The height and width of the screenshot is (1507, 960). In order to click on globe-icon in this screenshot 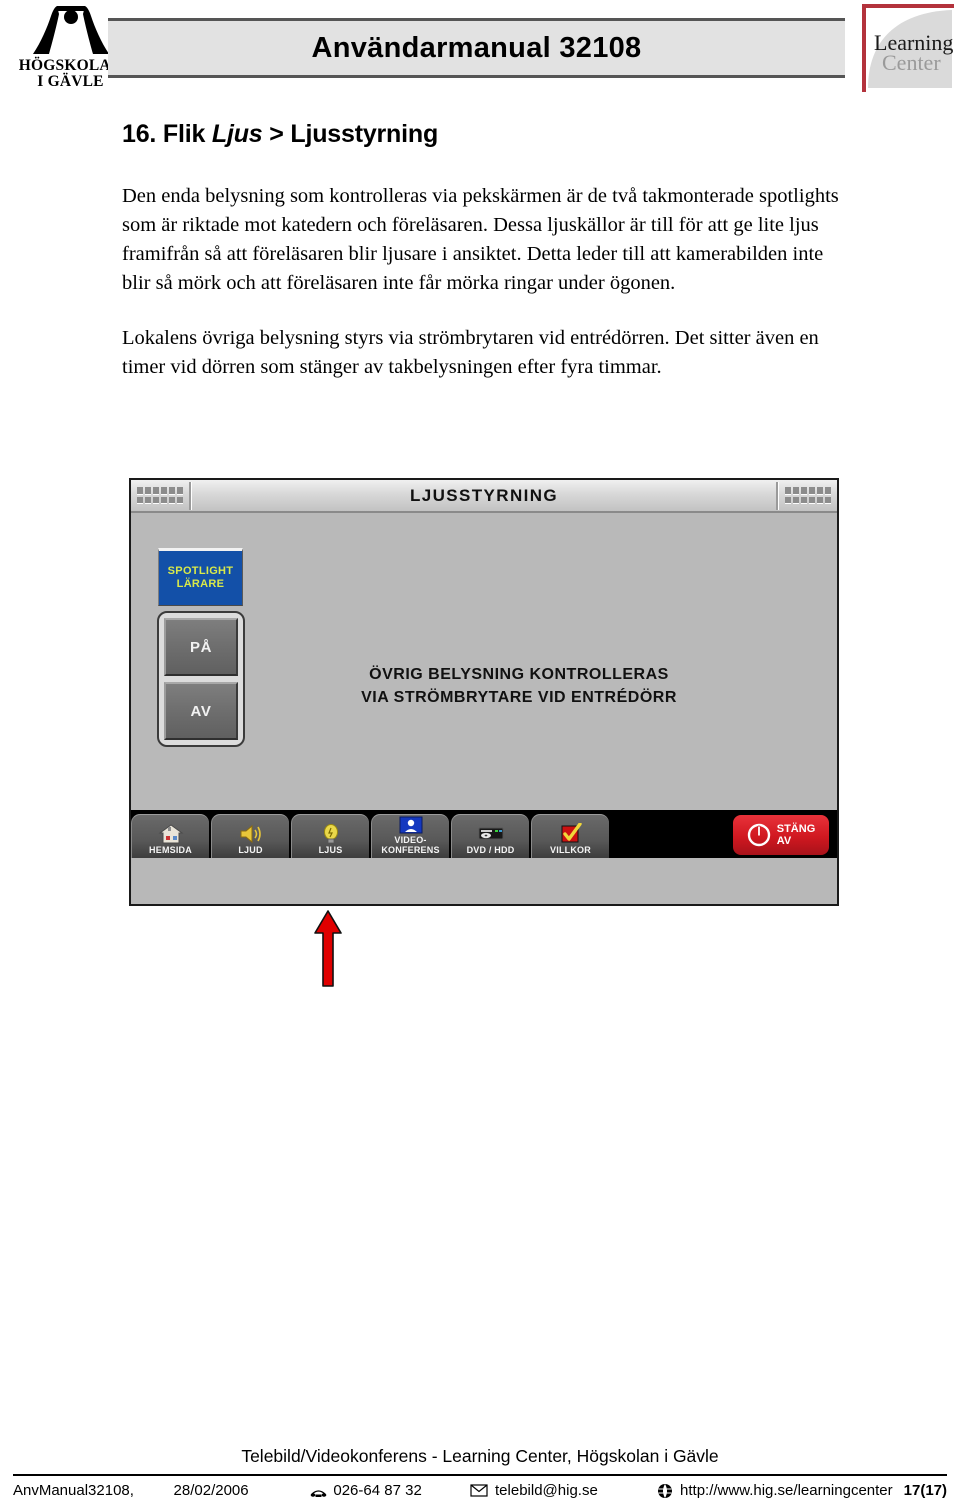, I will do `click(665, 1491)`.